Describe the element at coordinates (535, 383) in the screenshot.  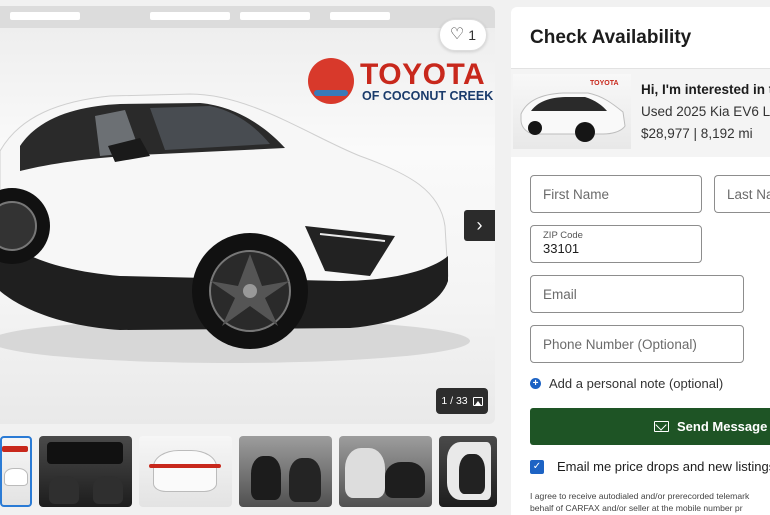
I see `plus-circle-icon: +` at that location.